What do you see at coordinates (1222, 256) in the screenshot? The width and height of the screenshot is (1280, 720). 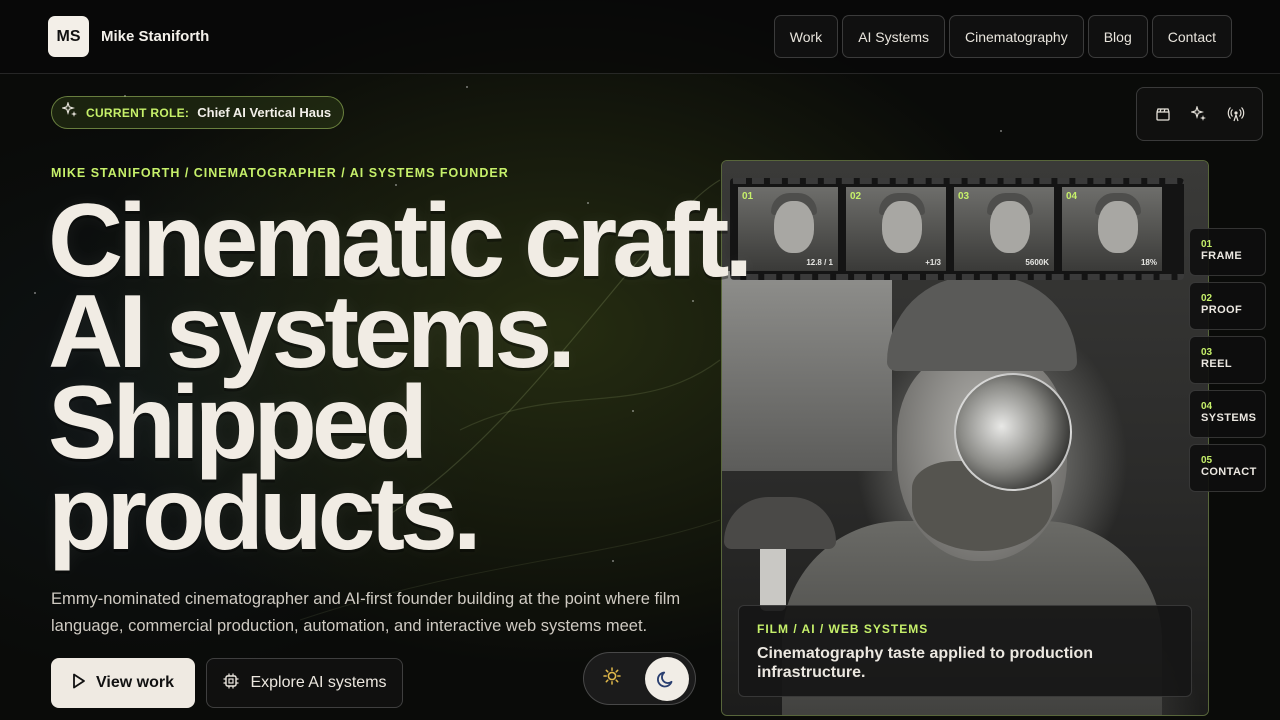 I see `rail-label: FRAME` at bounding box center [1222, 256].